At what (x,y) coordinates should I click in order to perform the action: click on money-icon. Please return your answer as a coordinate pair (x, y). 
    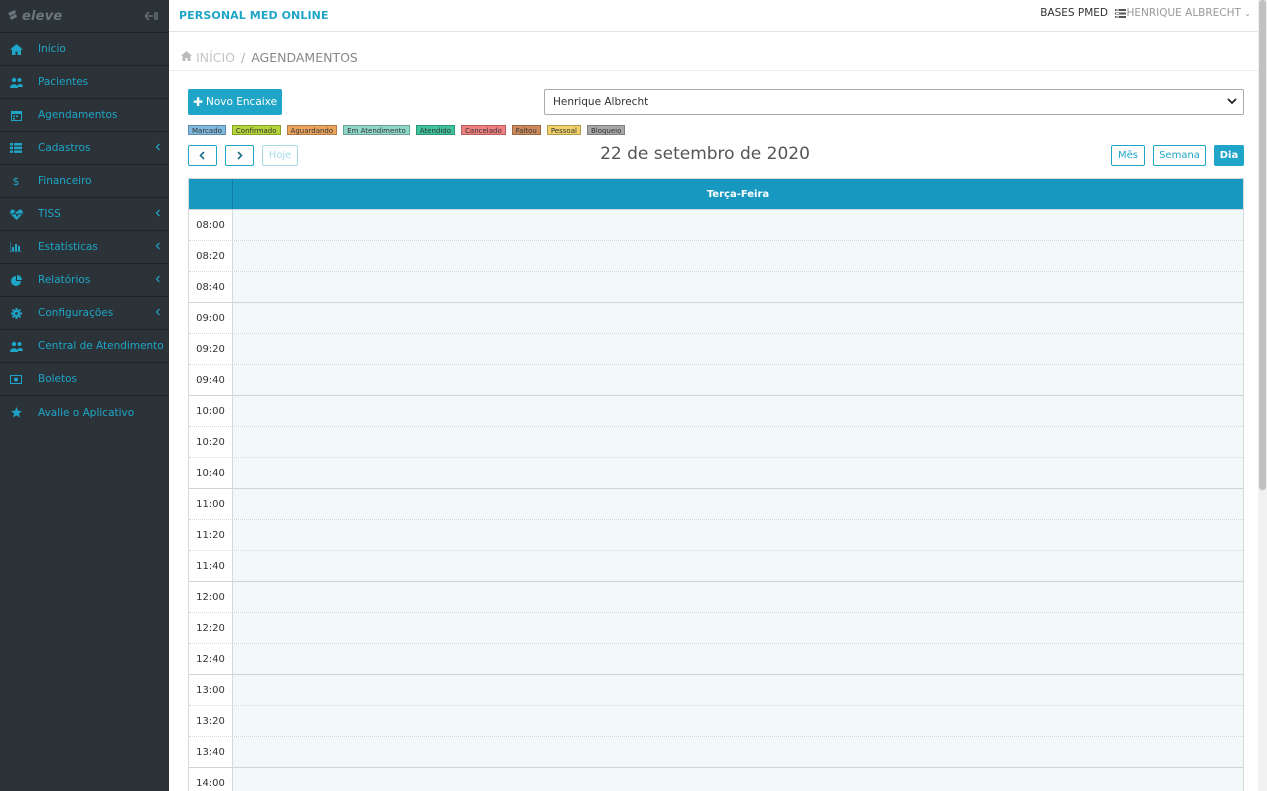
    Looking at the image, I should click on (16, 379).